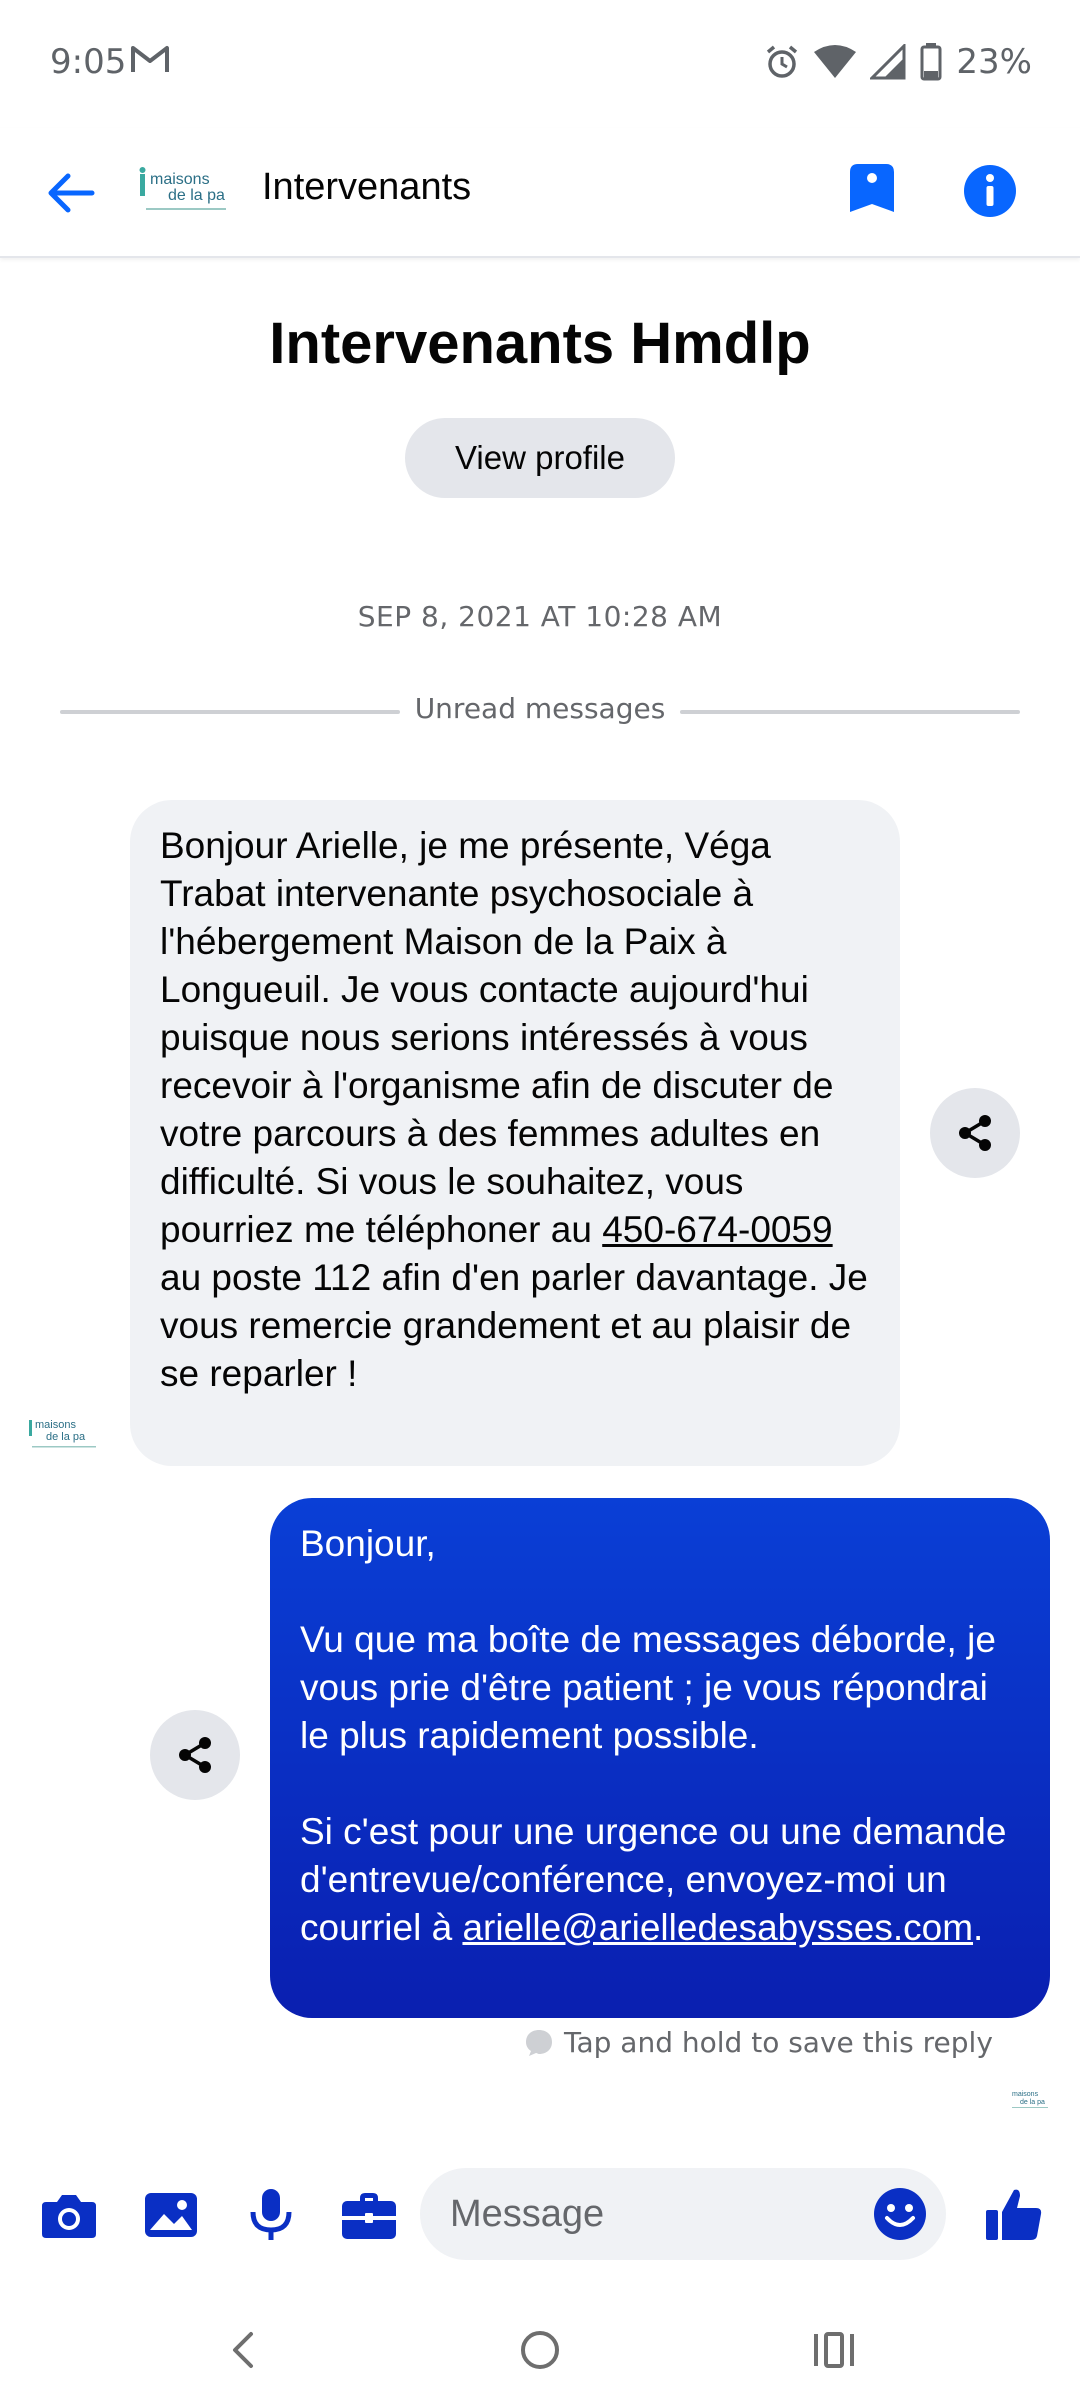 Image resolution: width=1080 pixels, height=2400 pixels. I want to click on unread-label: Unread messages, so click(540, 708).